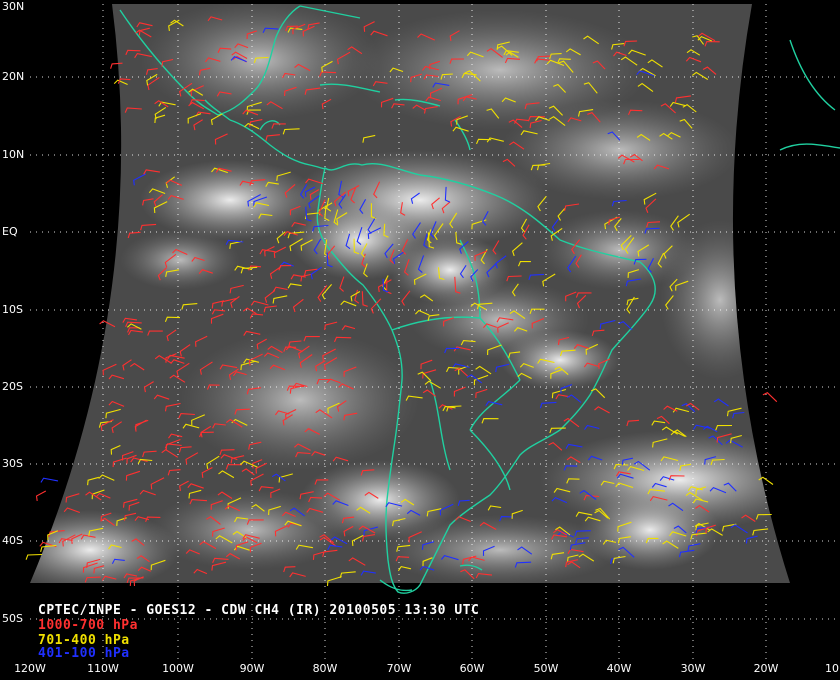  I want to click on lon-label-100w: 100W, so click(178, 668).